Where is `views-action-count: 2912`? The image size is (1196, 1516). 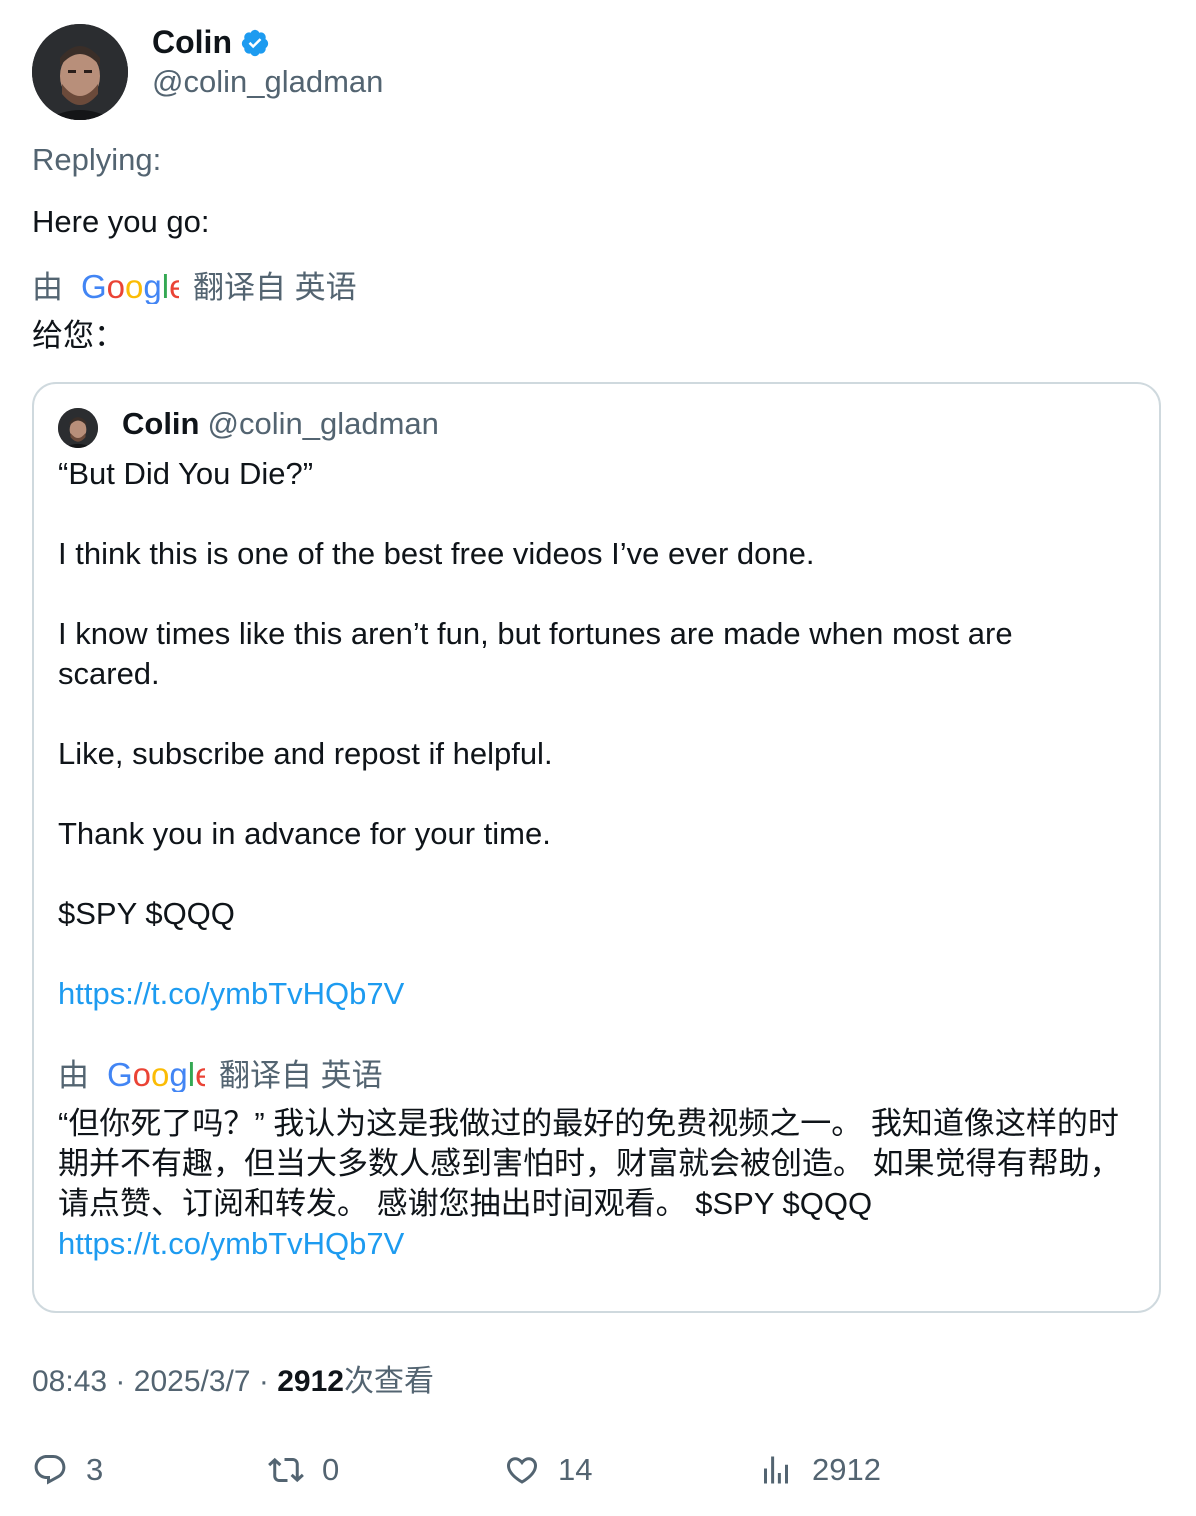 views-action-count: 2912 is located at coordinates (846, 1469).